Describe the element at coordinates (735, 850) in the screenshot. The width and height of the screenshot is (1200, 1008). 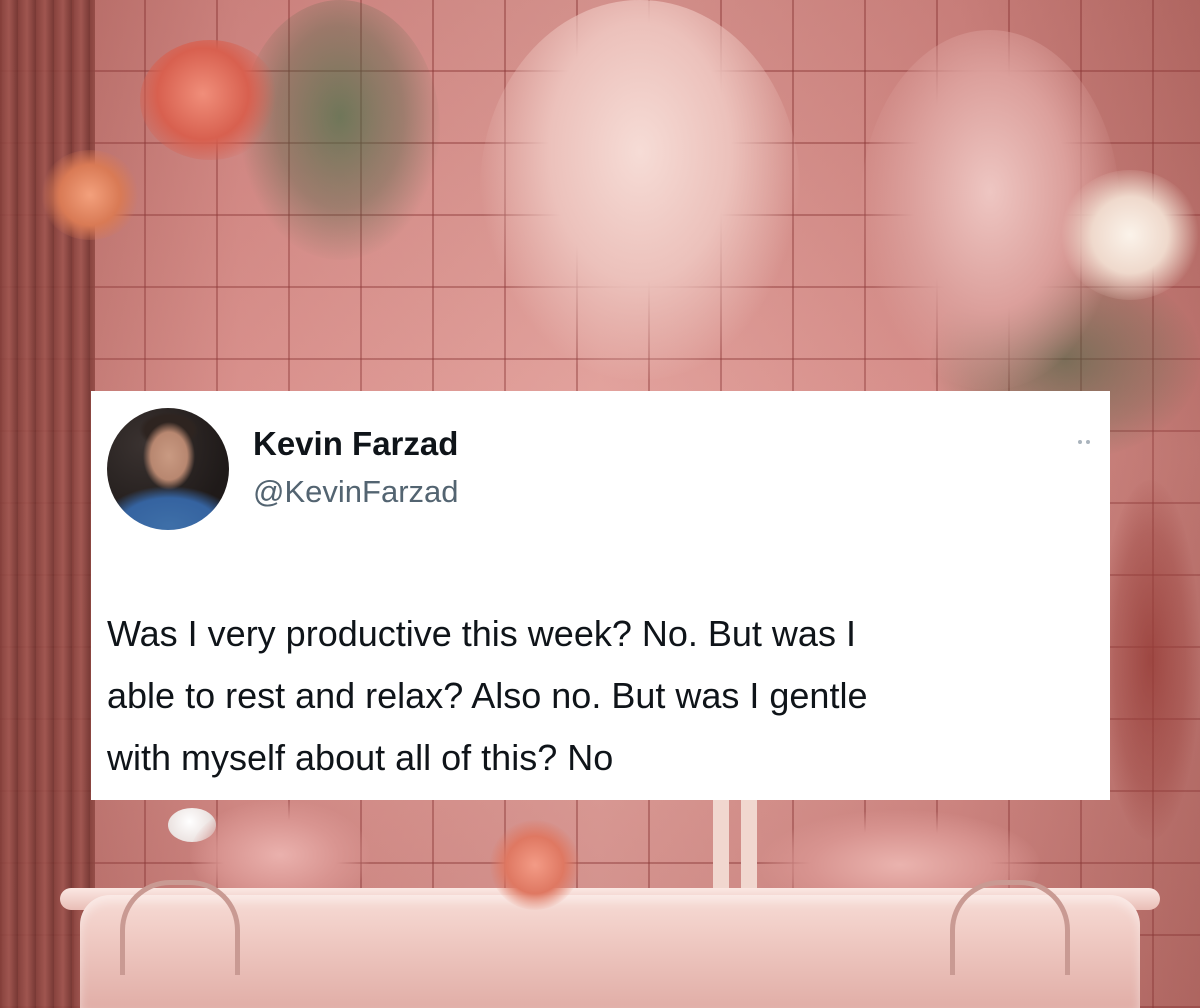
I see `statue` at that location.